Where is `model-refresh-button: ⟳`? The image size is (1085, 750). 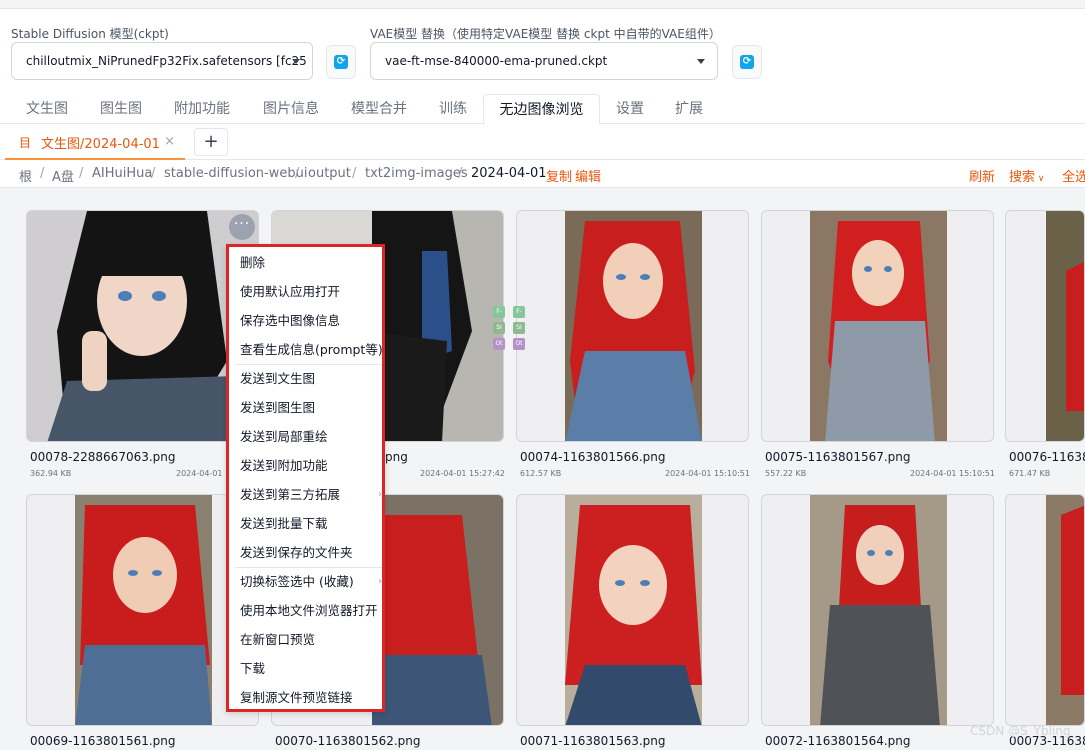 model-refresh-button: ⟳ is located at coordinates (341, 62).